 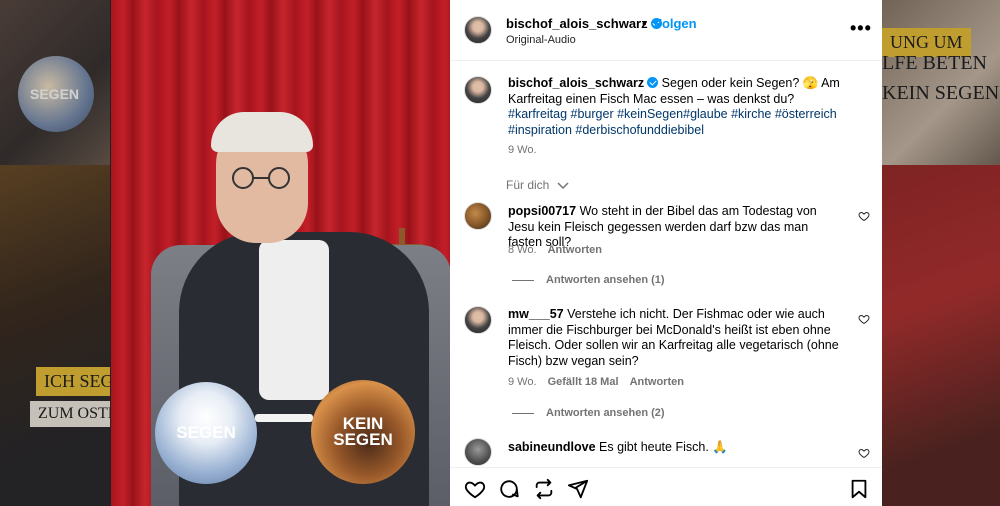 What do you see at coordinates (527, 185) in the screenshot?
I see `translate-label: Für dich` at bounding box center [527, 185].